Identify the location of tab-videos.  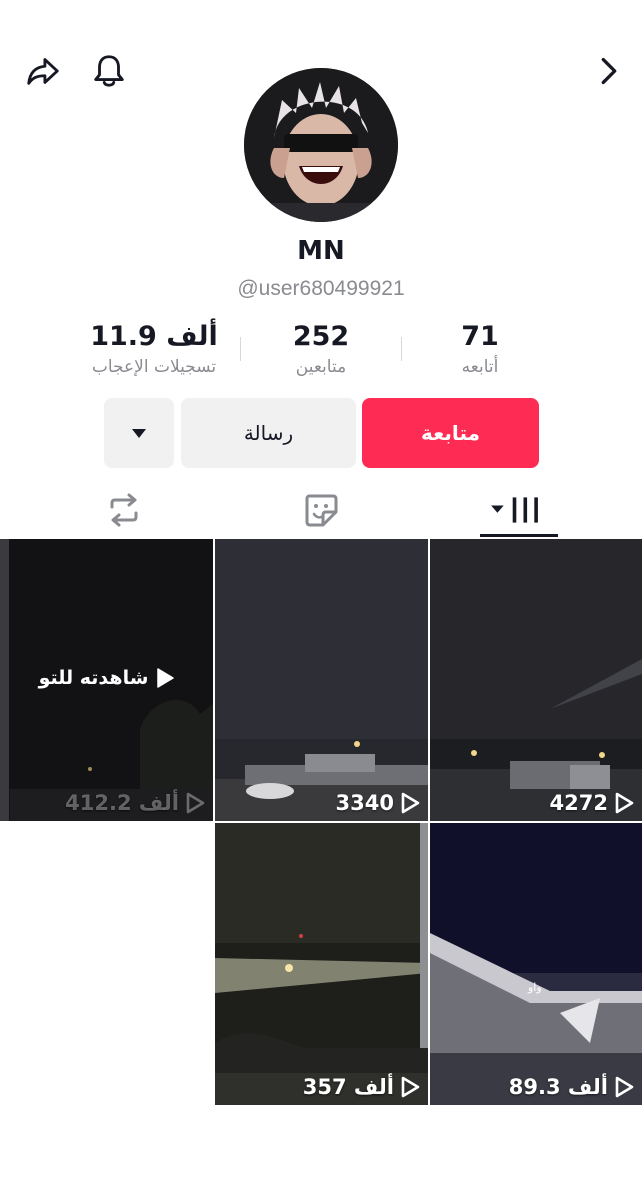
(519, 510).